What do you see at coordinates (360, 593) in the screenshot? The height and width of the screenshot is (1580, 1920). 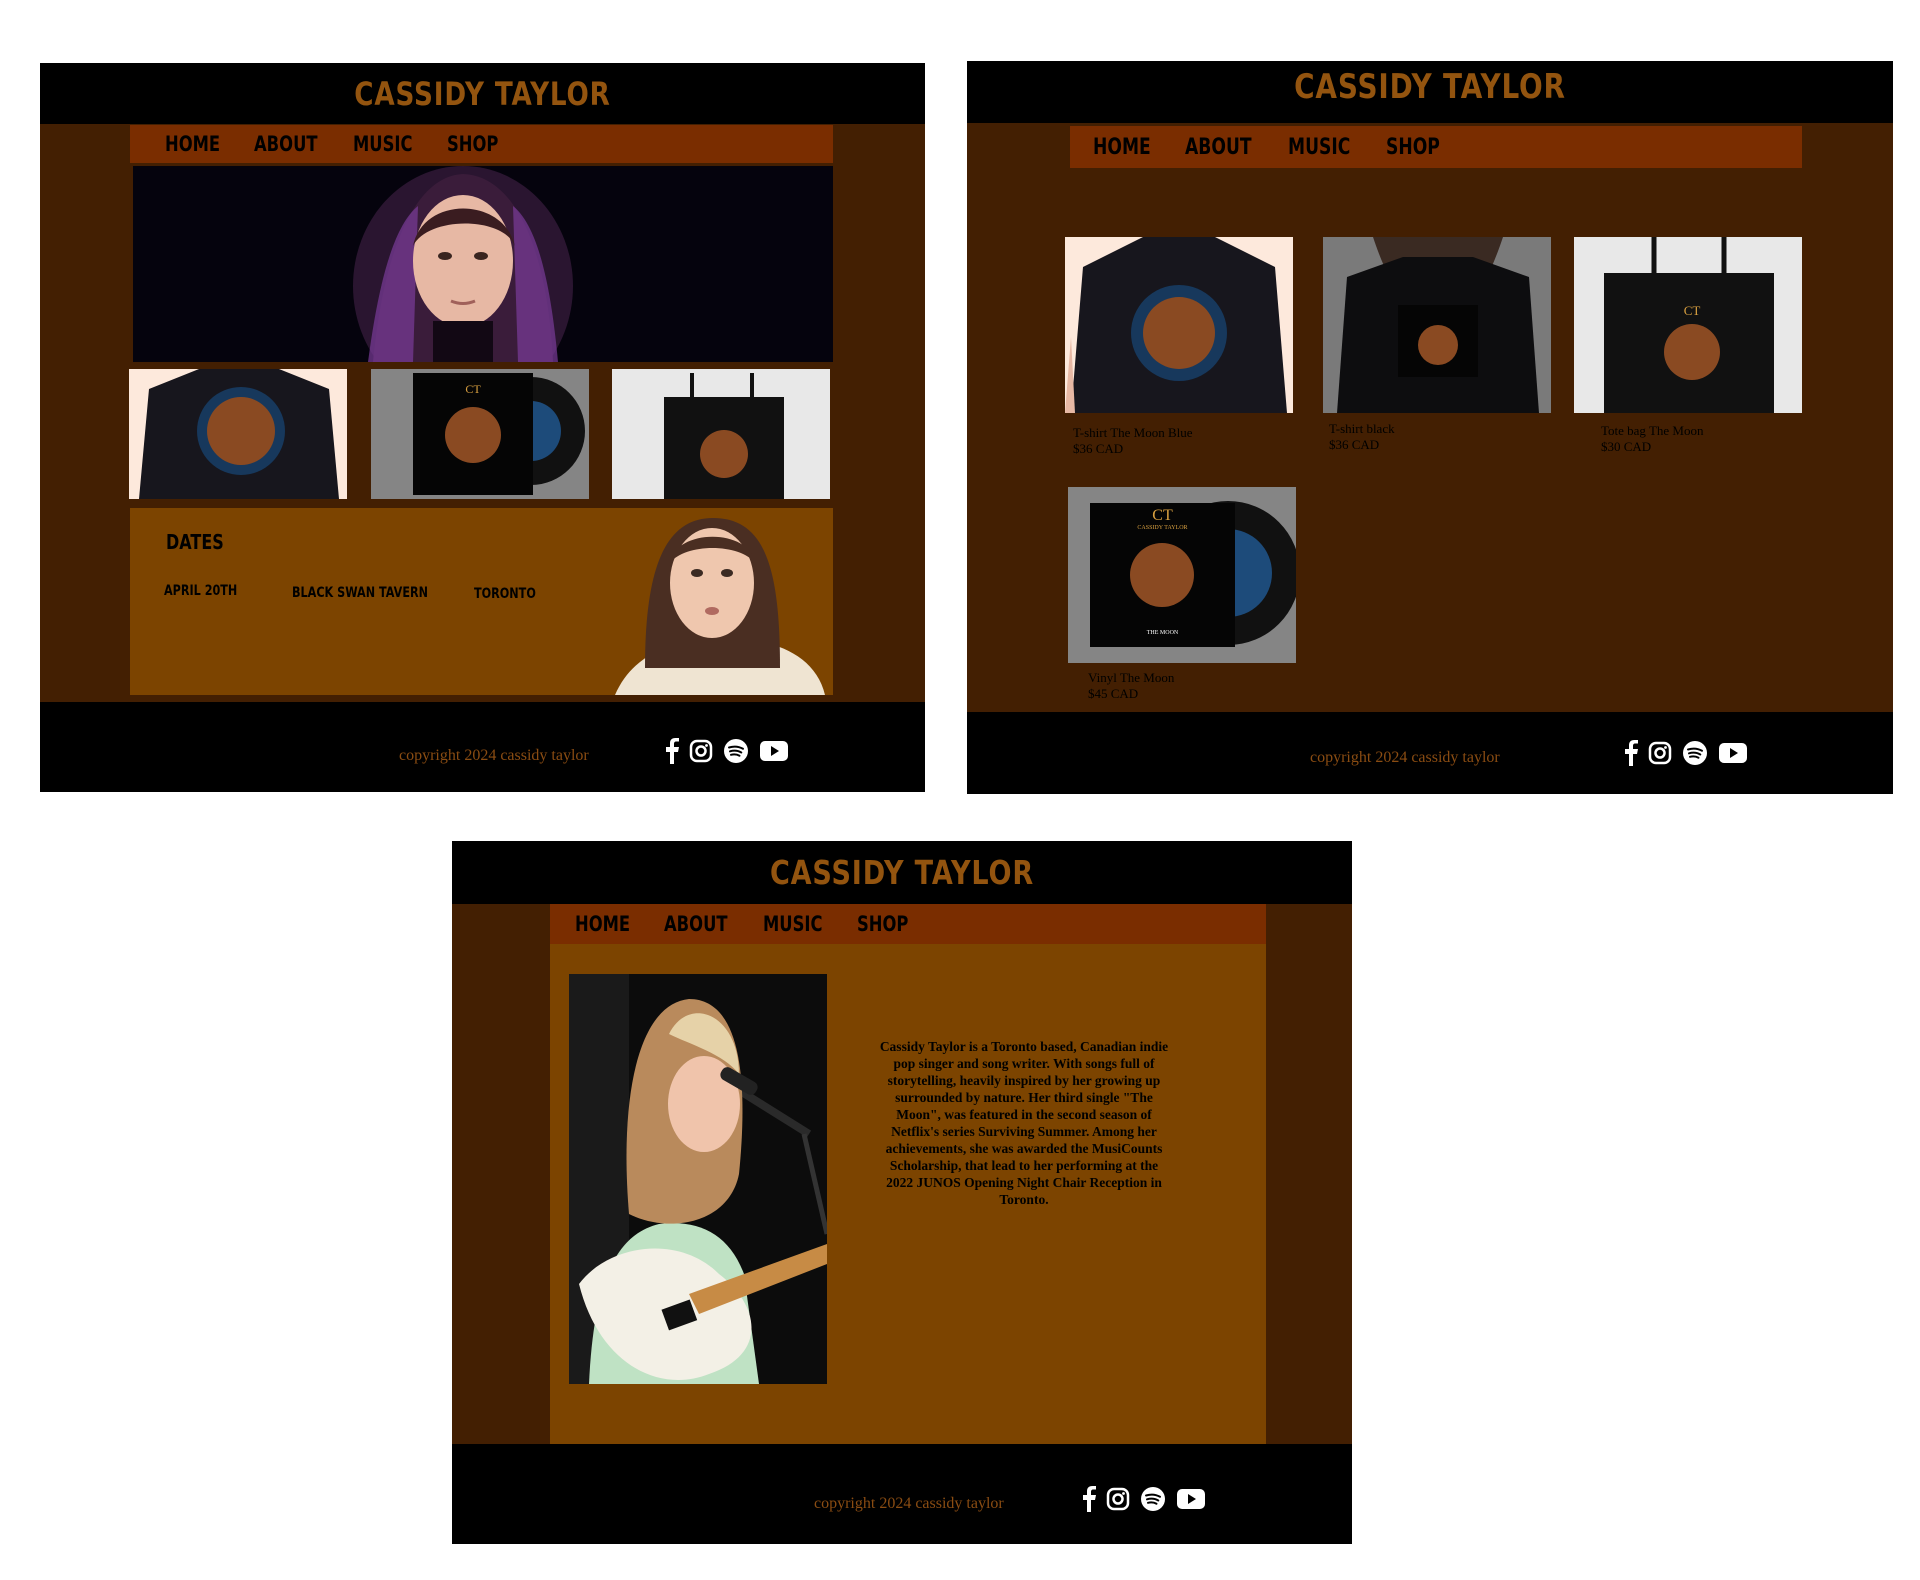 I see `event-venue: BLACK SWAN TAVERN` at bounding box center [360, 593].